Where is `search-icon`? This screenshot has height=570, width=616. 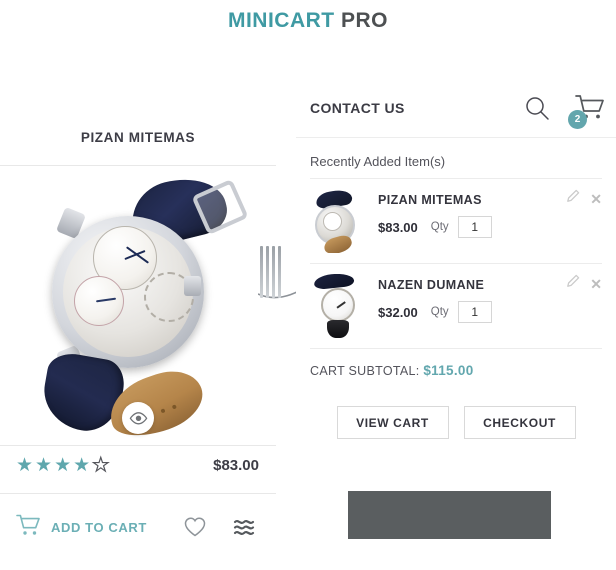 search-icon is located at coordinates (537, 108).